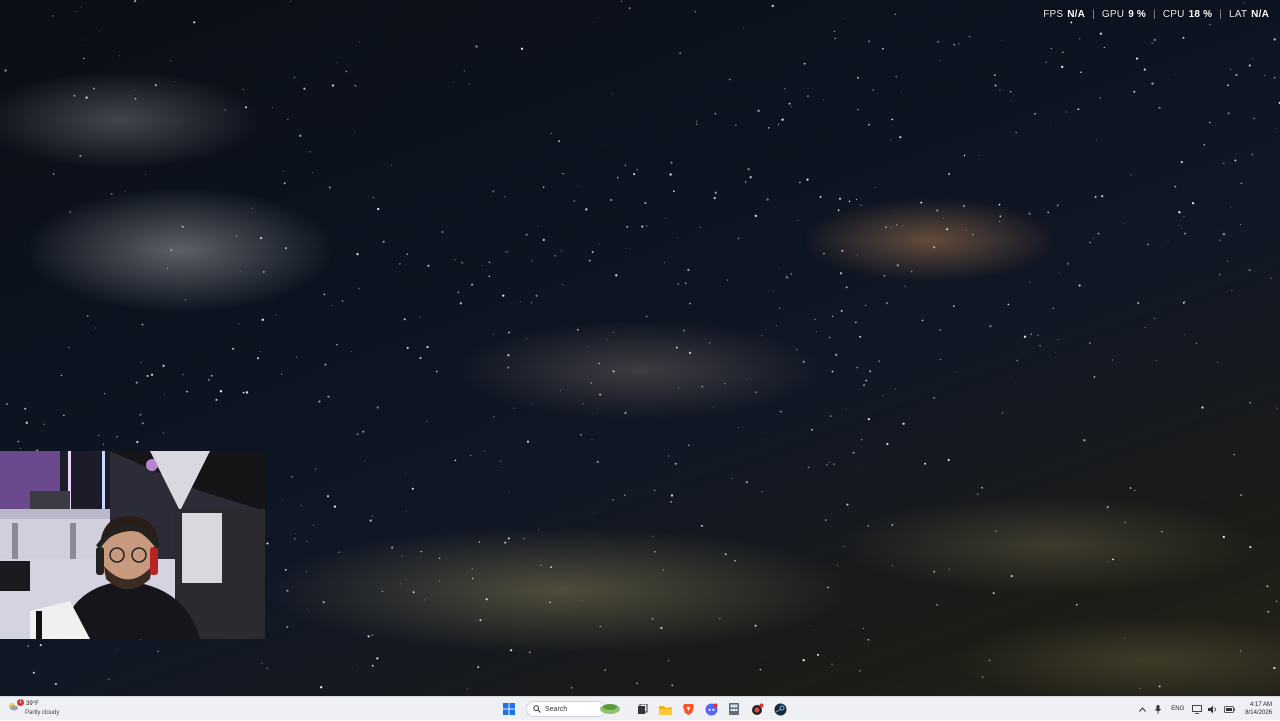  What do you see at coordinates (1260, 705) in the screenshot?
I see `clock-time: 4:17 AM` at bounding box center [1260, 705].